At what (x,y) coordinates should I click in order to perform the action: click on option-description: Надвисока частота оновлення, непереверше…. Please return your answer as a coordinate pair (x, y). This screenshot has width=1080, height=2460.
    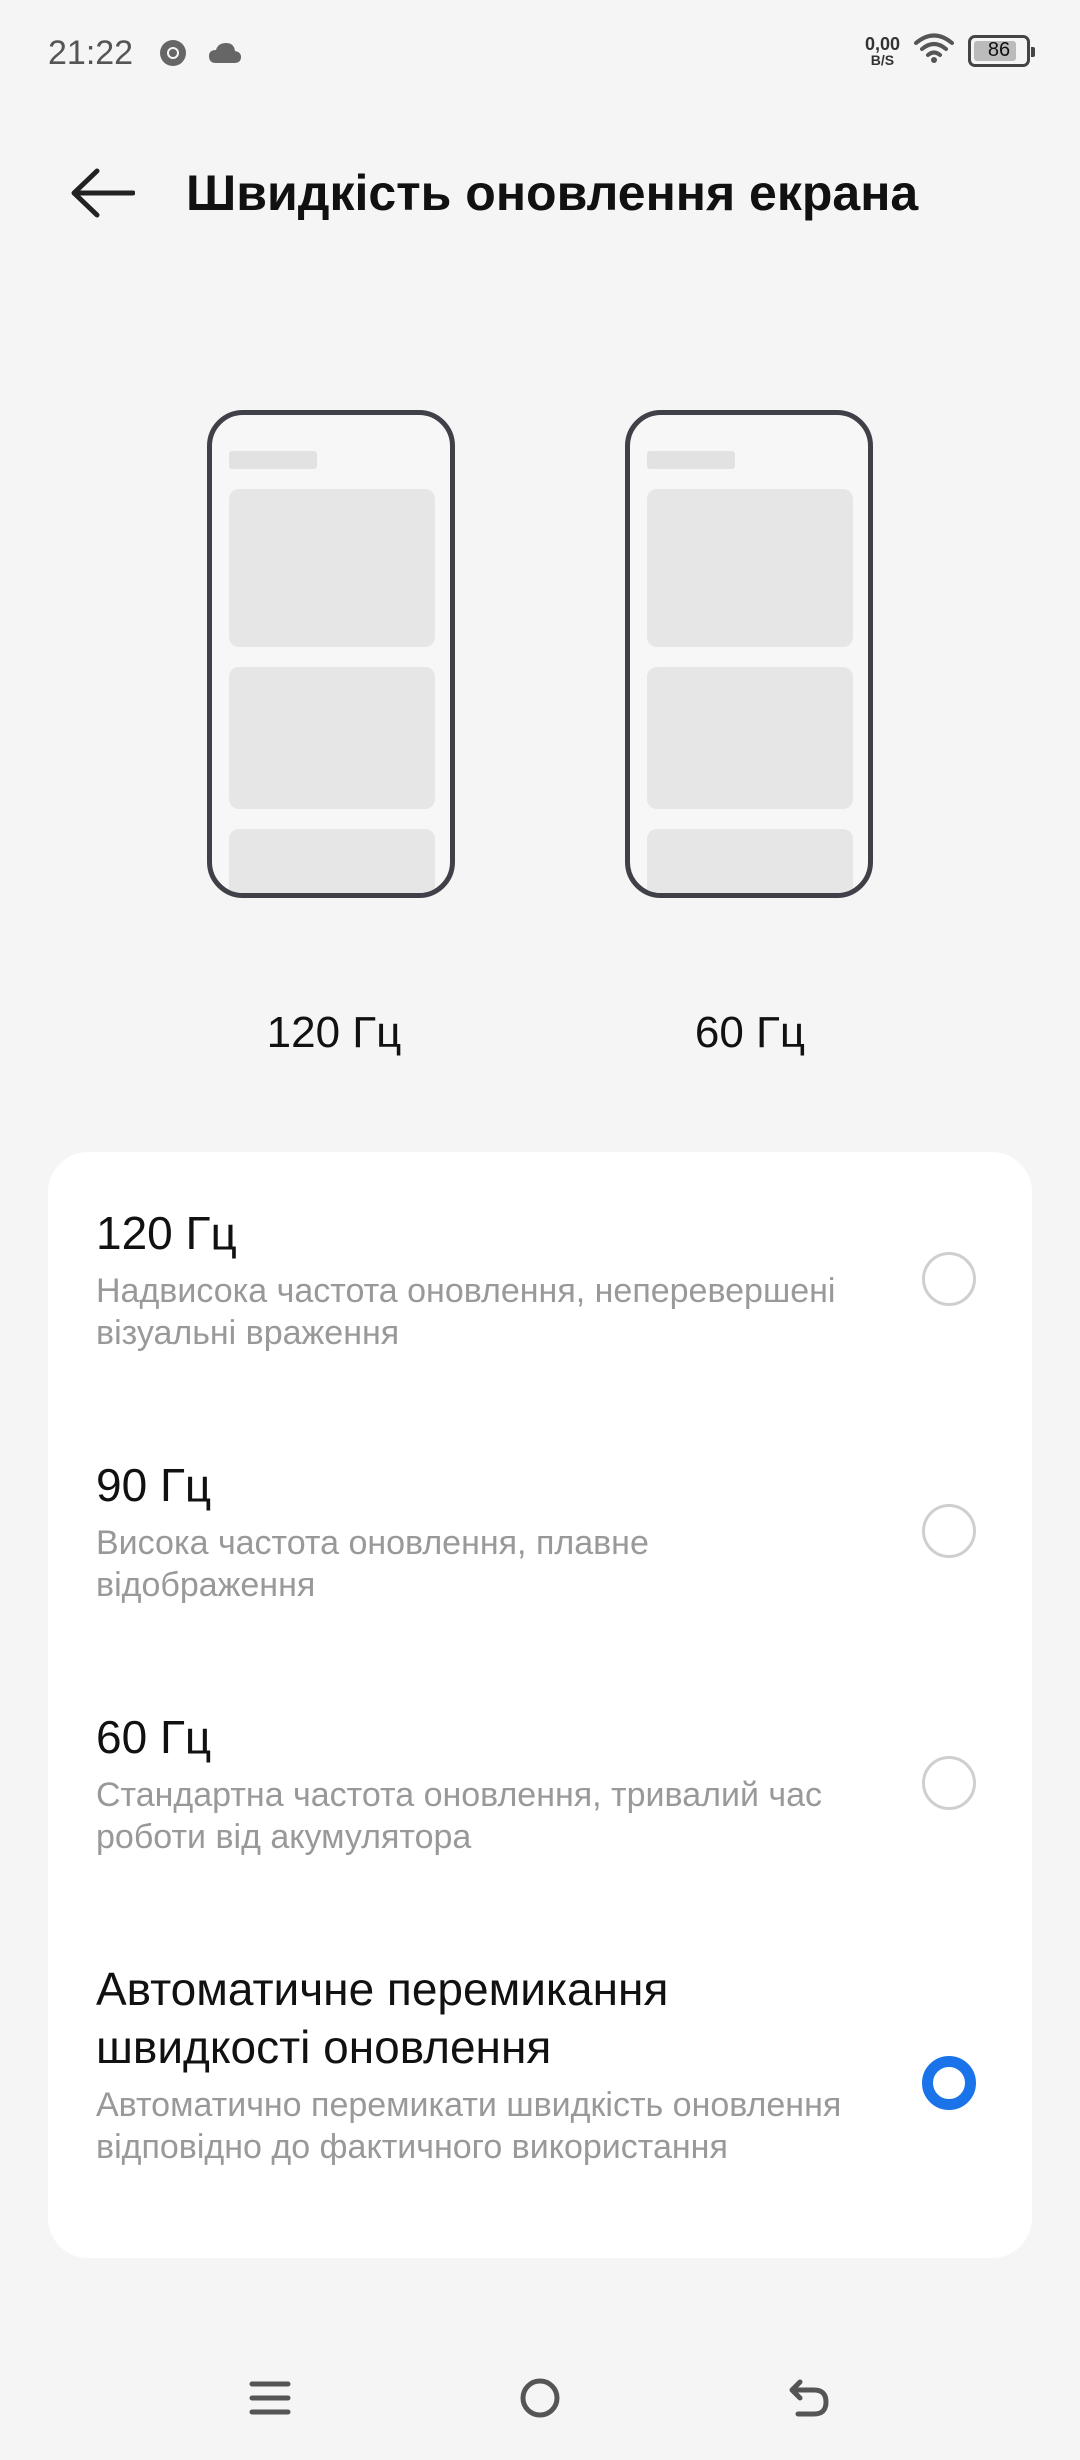
    Looking at the image, I should click on (466, 1312).